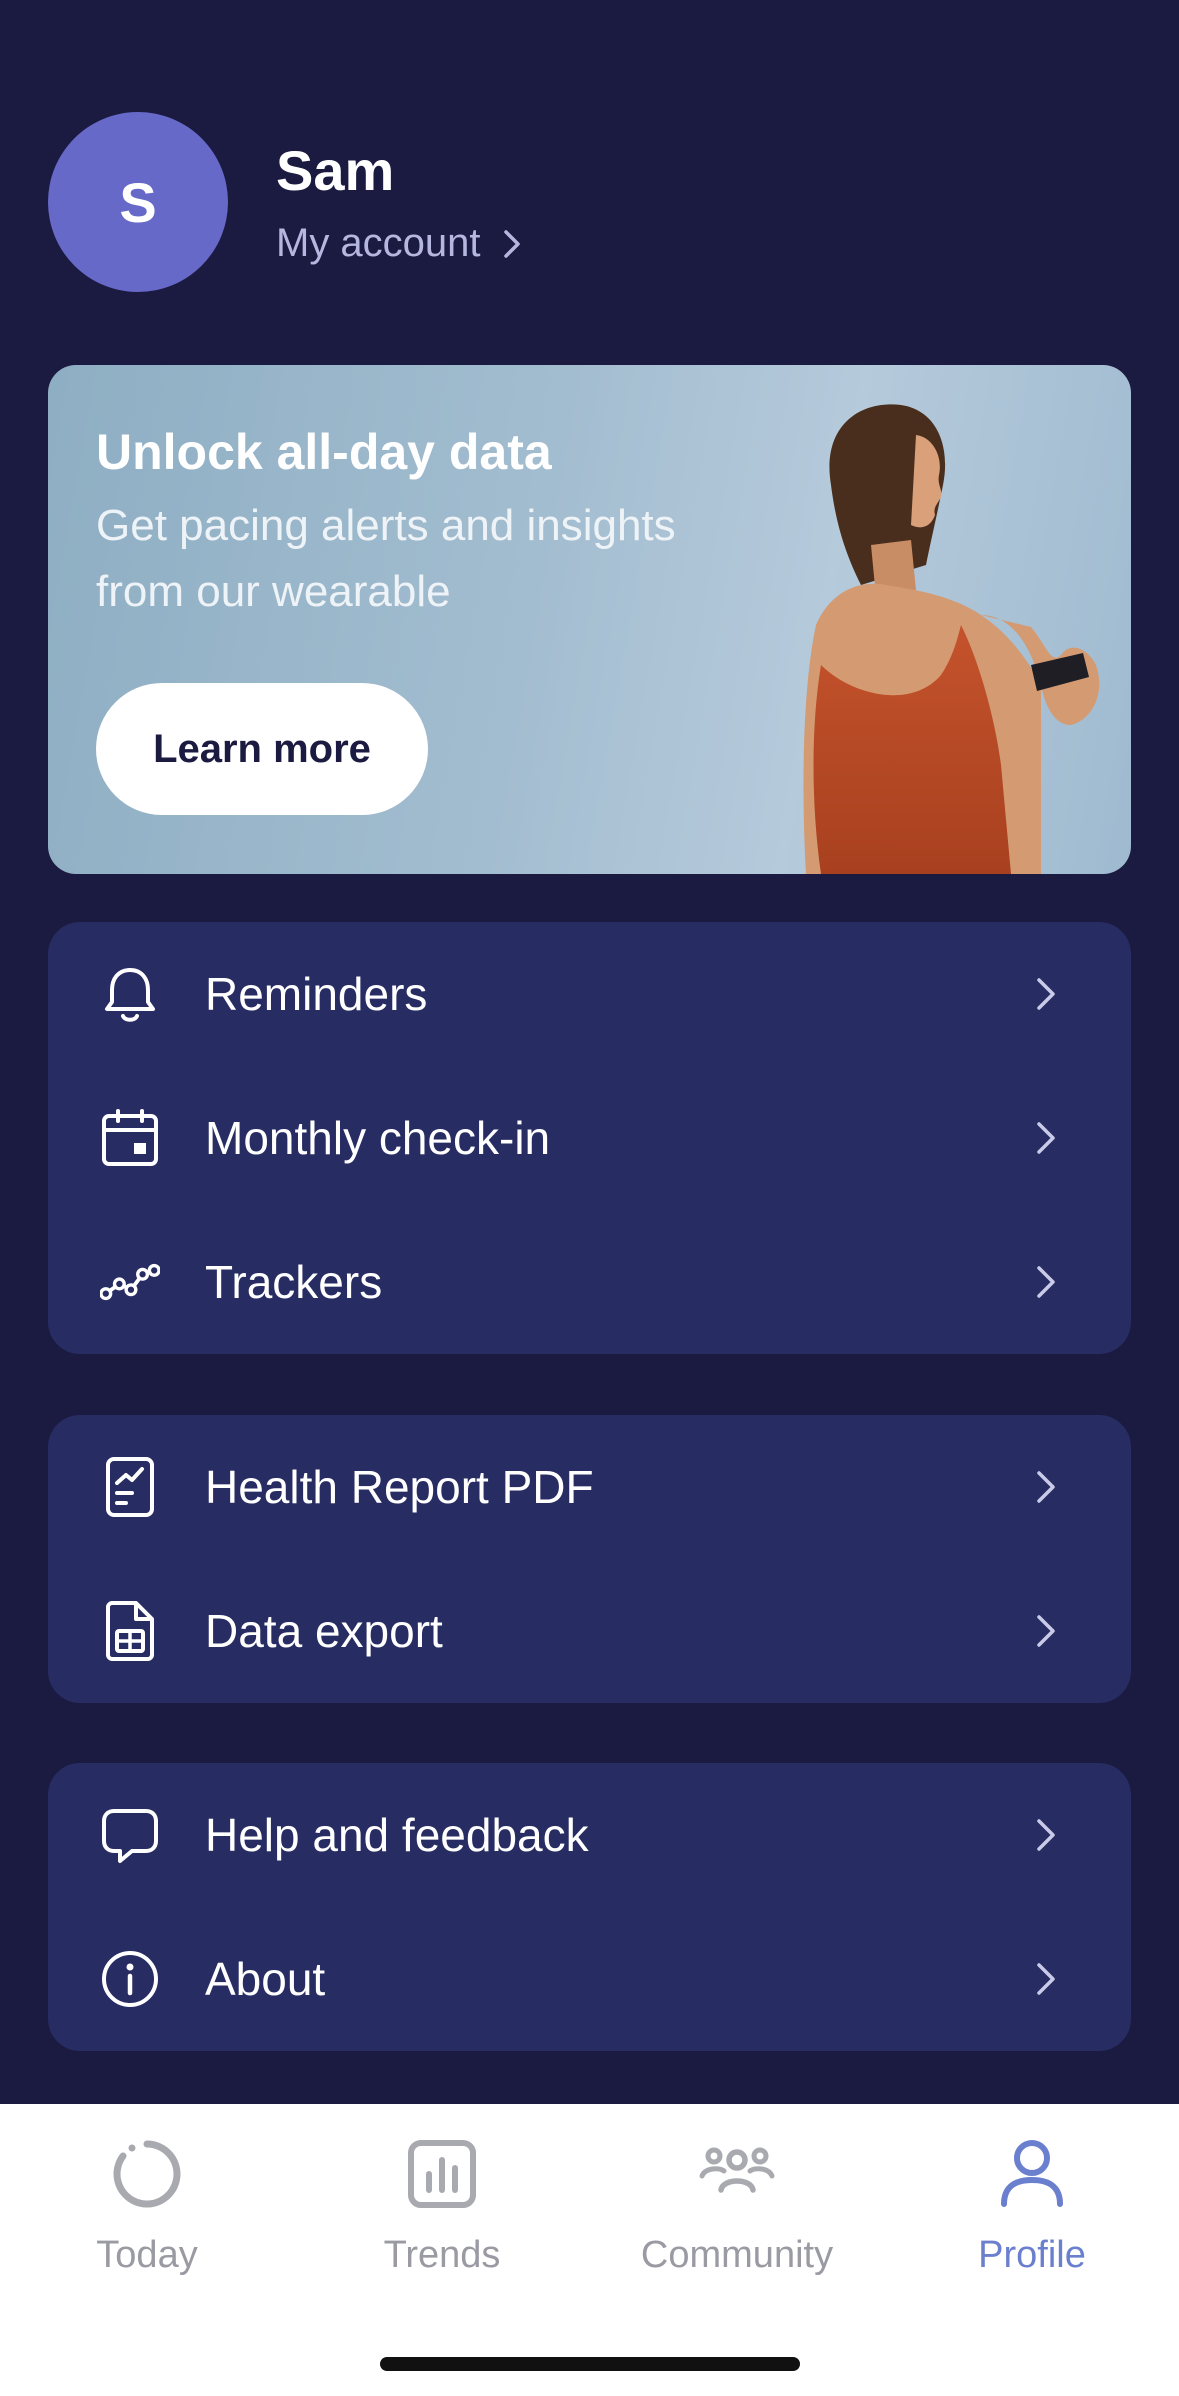 Image resolution: width=1179 pixels, height=2396 pixels. I want to click on tab-trends: Trends, so click(442, 2205).